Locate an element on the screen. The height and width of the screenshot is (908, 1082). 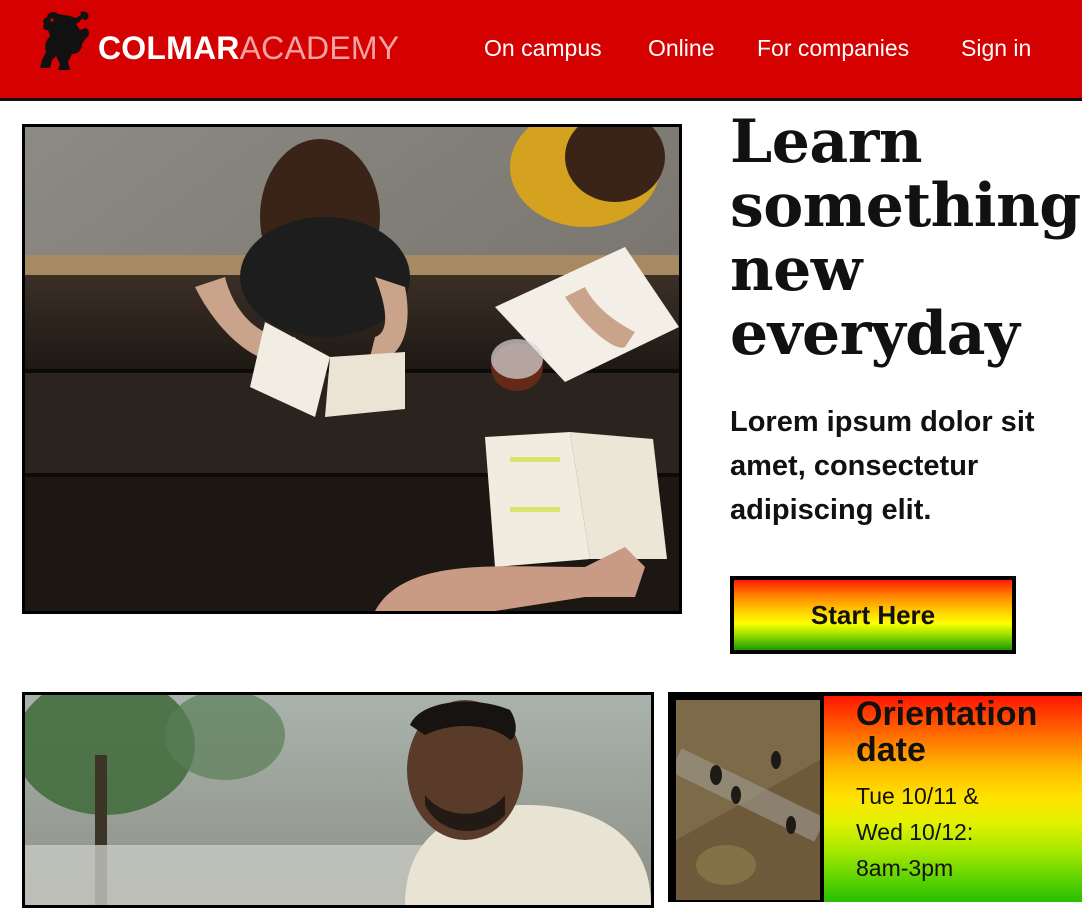
nav-online: Online is located at coordinates (681, 48).